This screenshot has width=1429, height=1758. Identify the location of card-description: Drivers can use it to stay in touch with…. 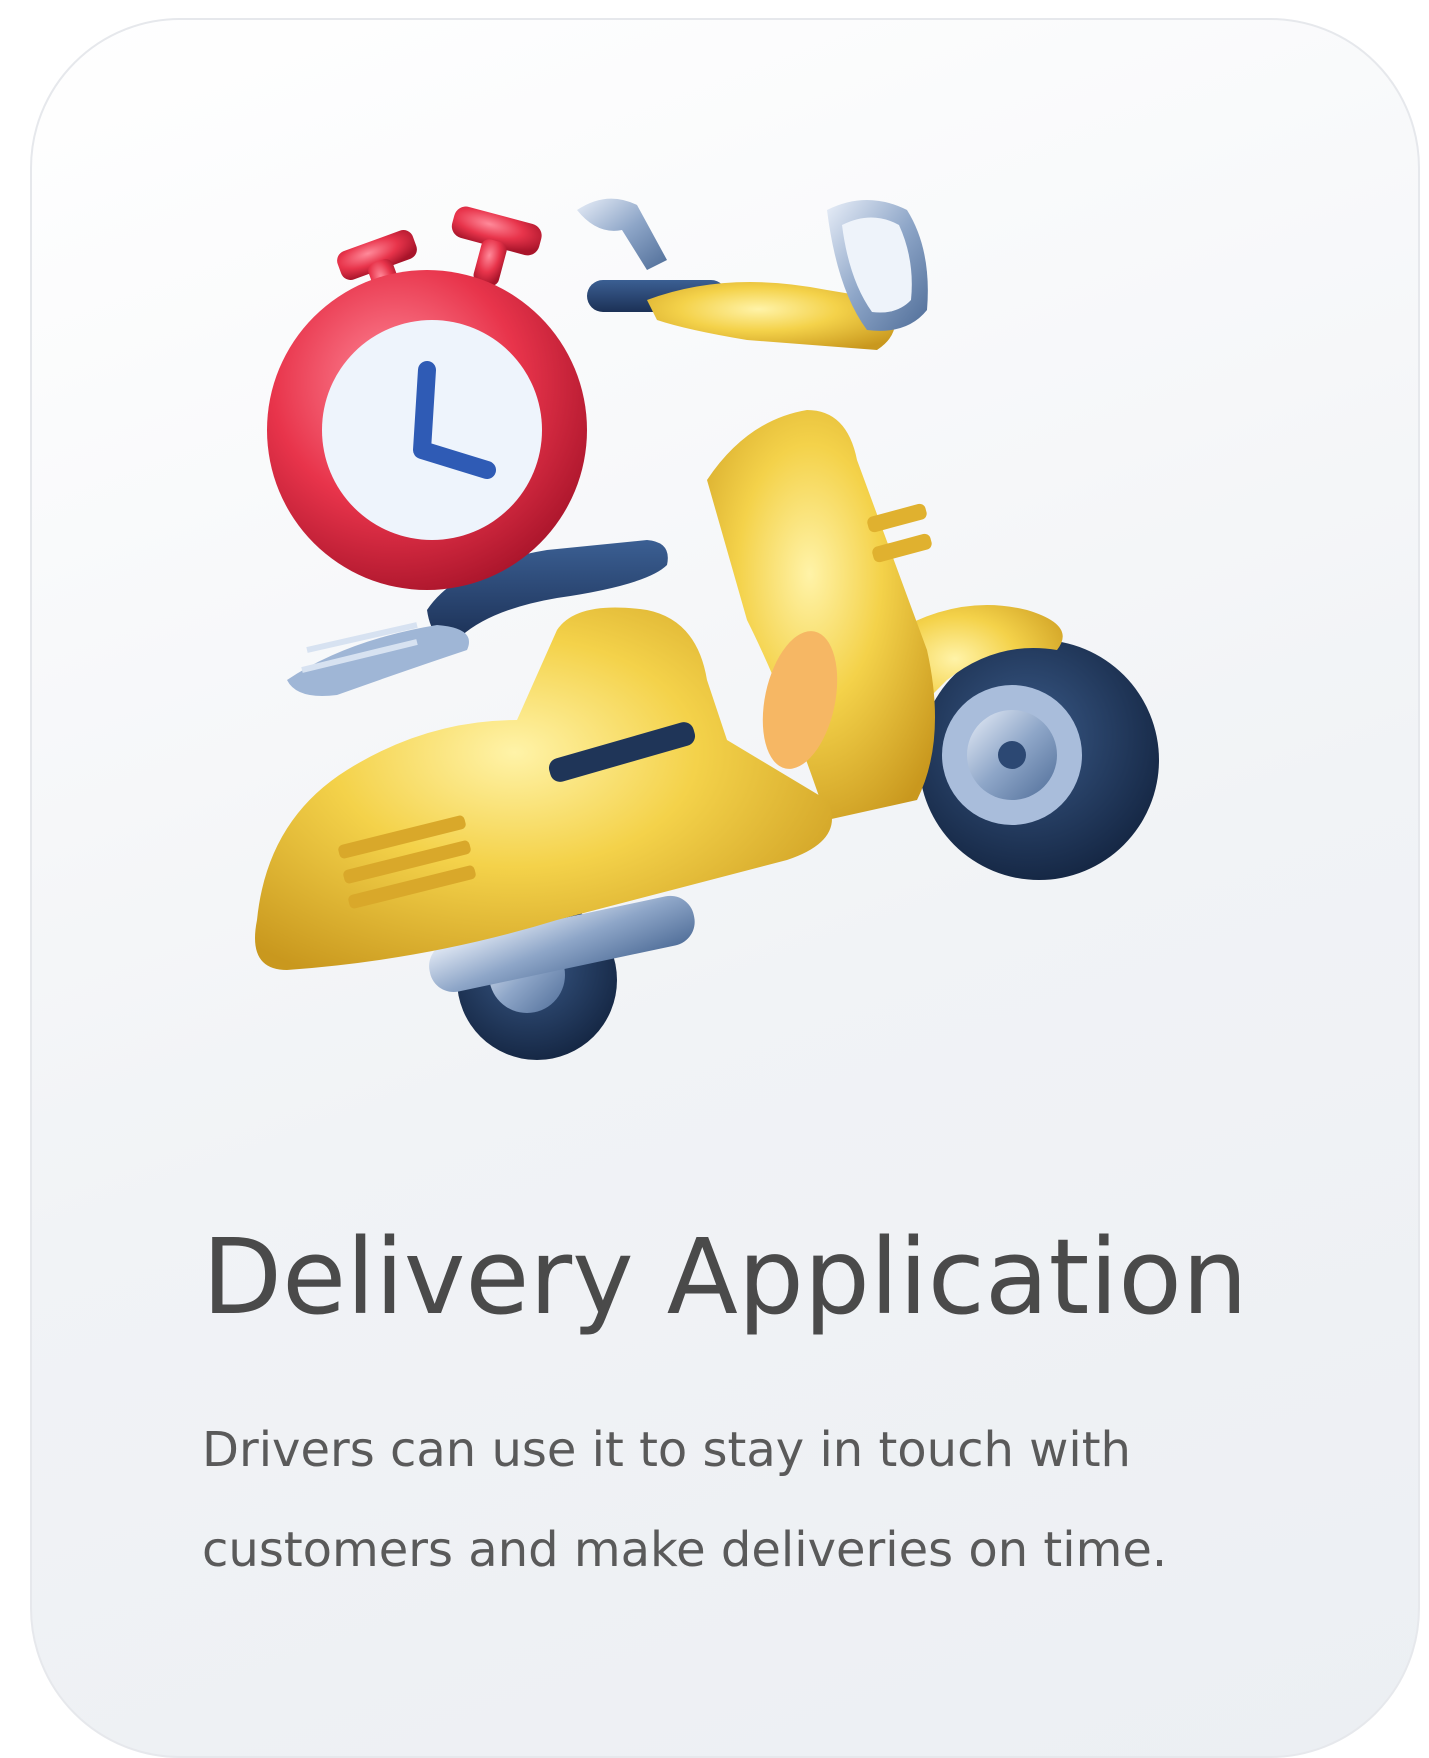
(685, 1500).